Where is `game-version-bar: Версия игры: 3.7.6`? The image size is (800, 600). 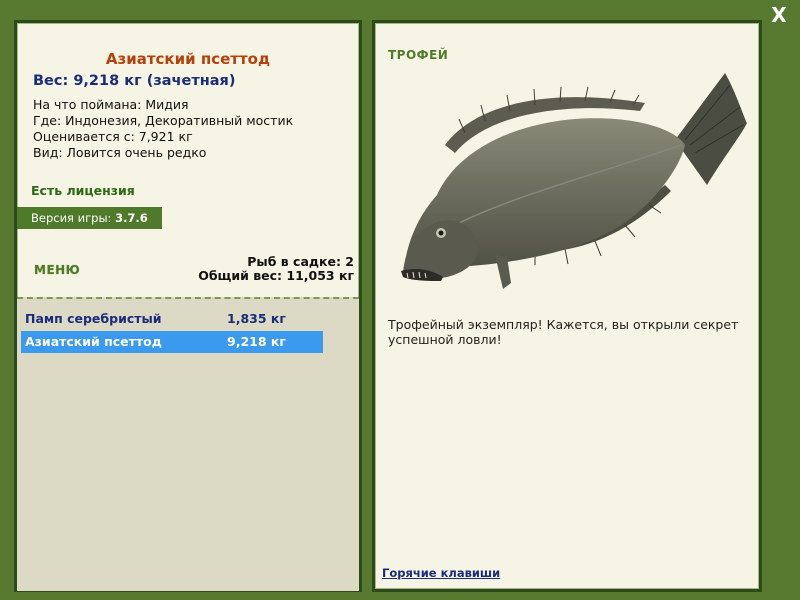 game-version-bar: Версия игры: 3.7.6 is located at coordinates (89, 218).